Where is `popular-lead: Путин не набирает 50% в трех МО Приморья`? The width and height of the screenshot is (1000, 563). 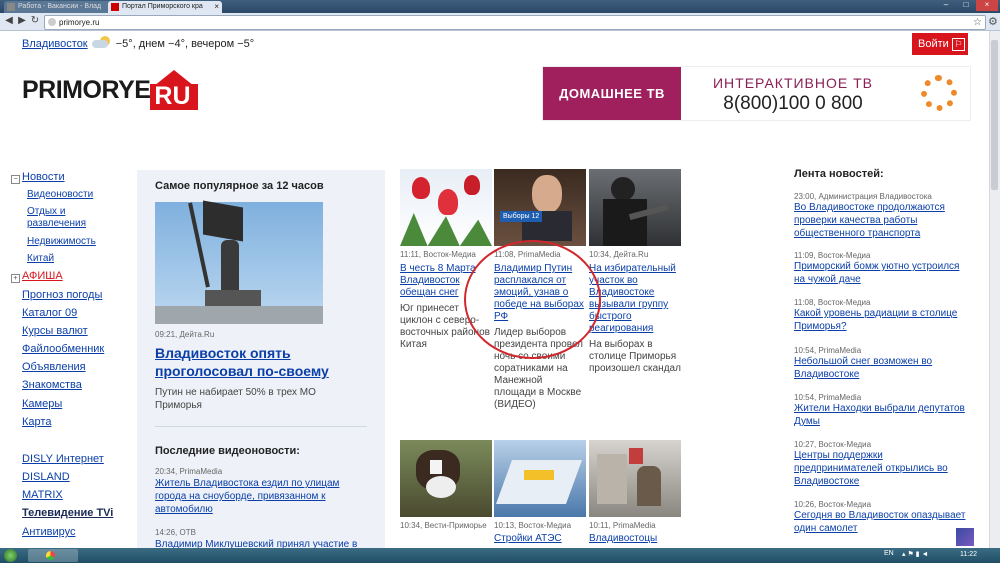
popular-lead: Путин не набирает 50% в трех МО Приморья is located at coordinates (235, 399).